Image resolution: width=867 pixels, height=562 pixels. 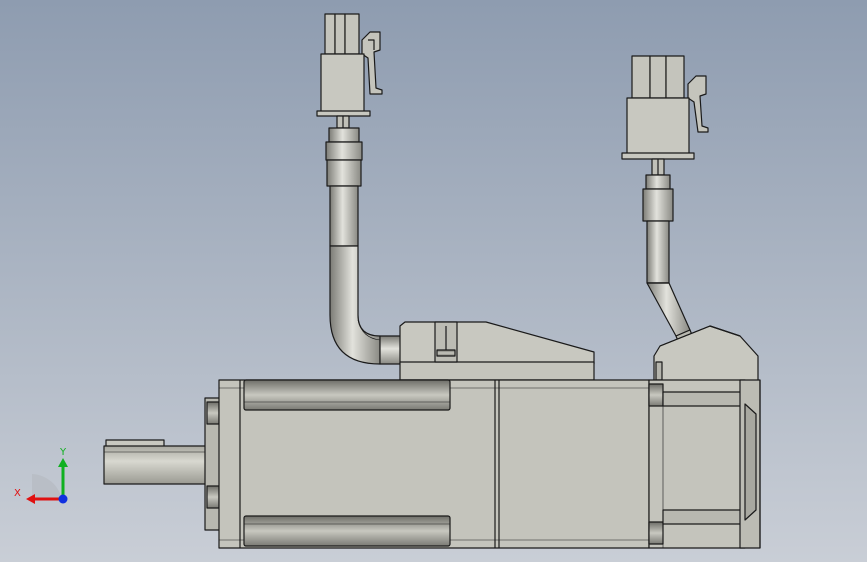 What do you see at coordinates (156, 462) in the screenshot?
I see `motor-shaft` at bounding box center [156, 462].